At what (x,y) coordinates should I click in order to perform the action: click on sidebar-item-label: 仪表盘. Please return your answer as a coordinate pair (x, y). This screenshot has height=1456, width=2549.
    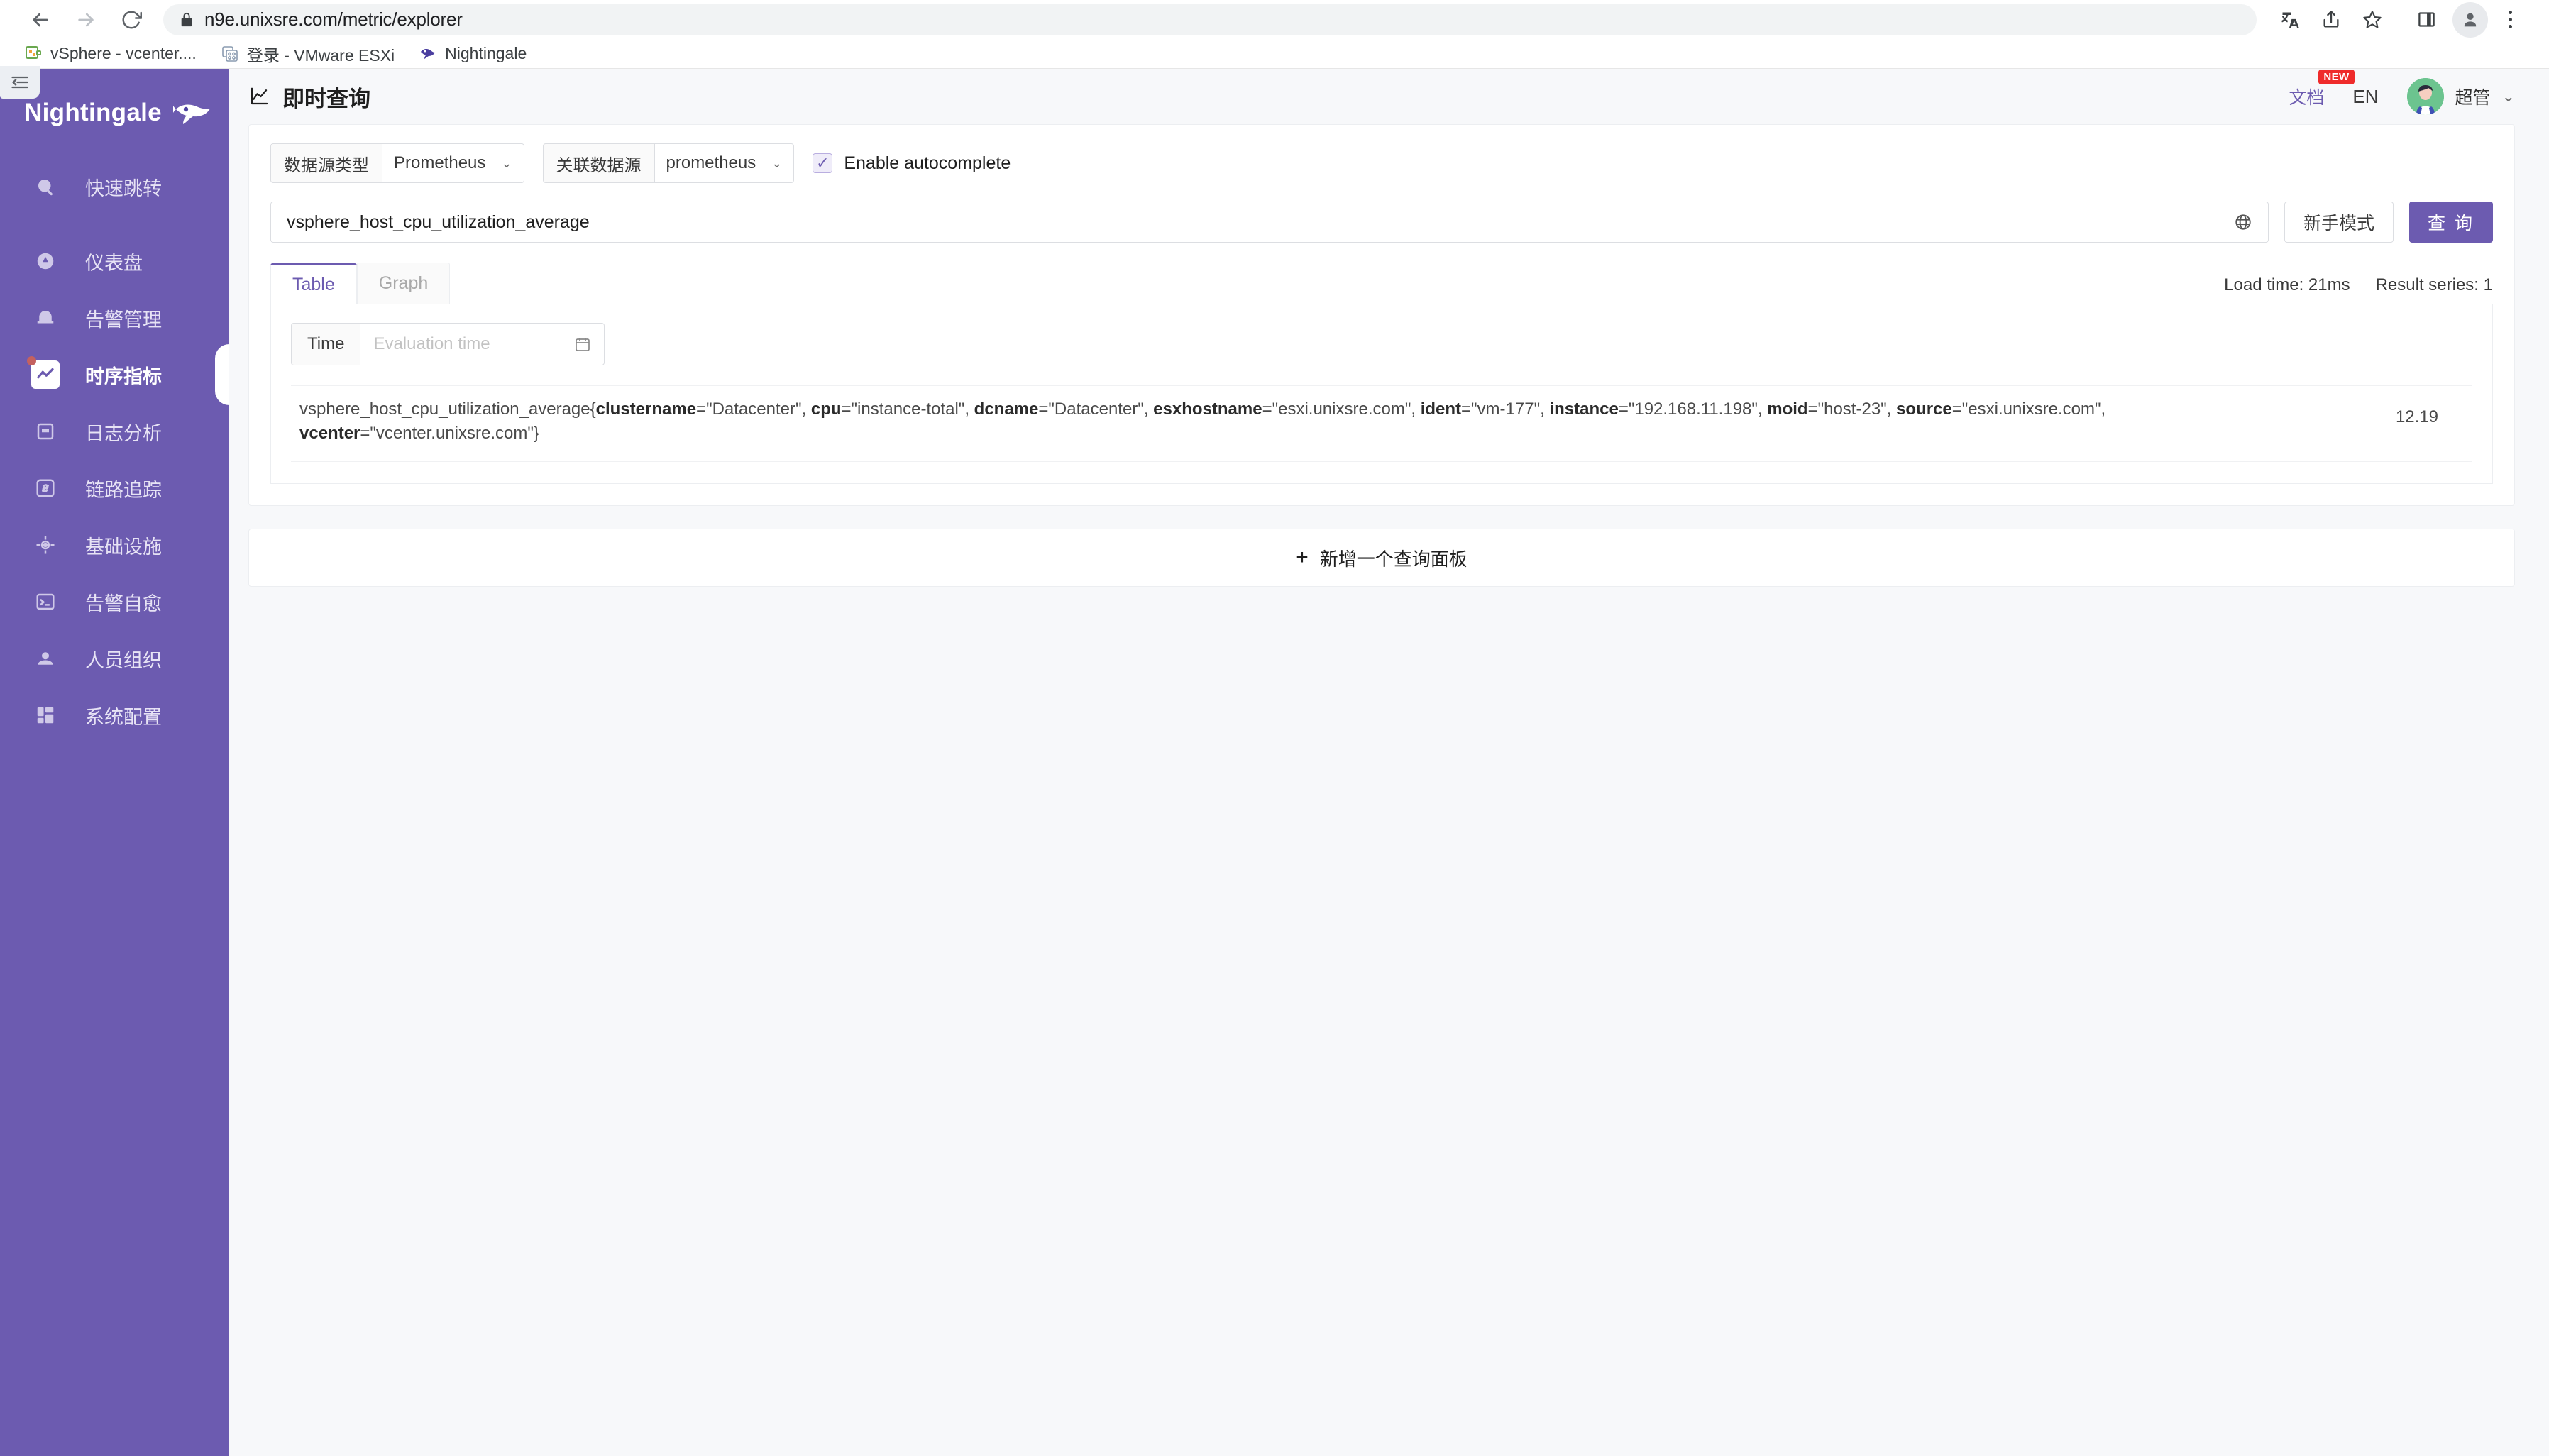
    Looking at the image, I should click on (114, 263).